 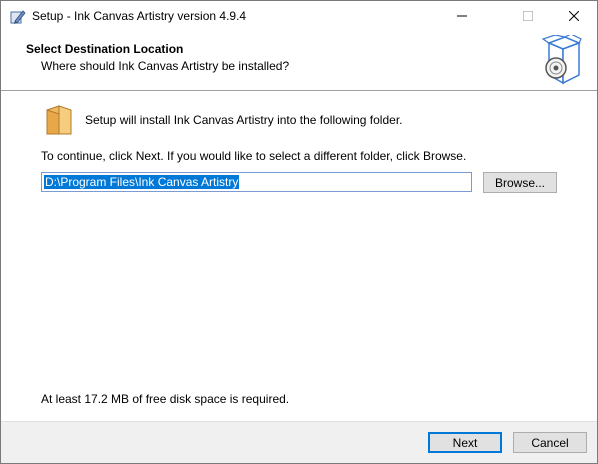 I want to click on setup-app-icon, so click(x=18, y=17).